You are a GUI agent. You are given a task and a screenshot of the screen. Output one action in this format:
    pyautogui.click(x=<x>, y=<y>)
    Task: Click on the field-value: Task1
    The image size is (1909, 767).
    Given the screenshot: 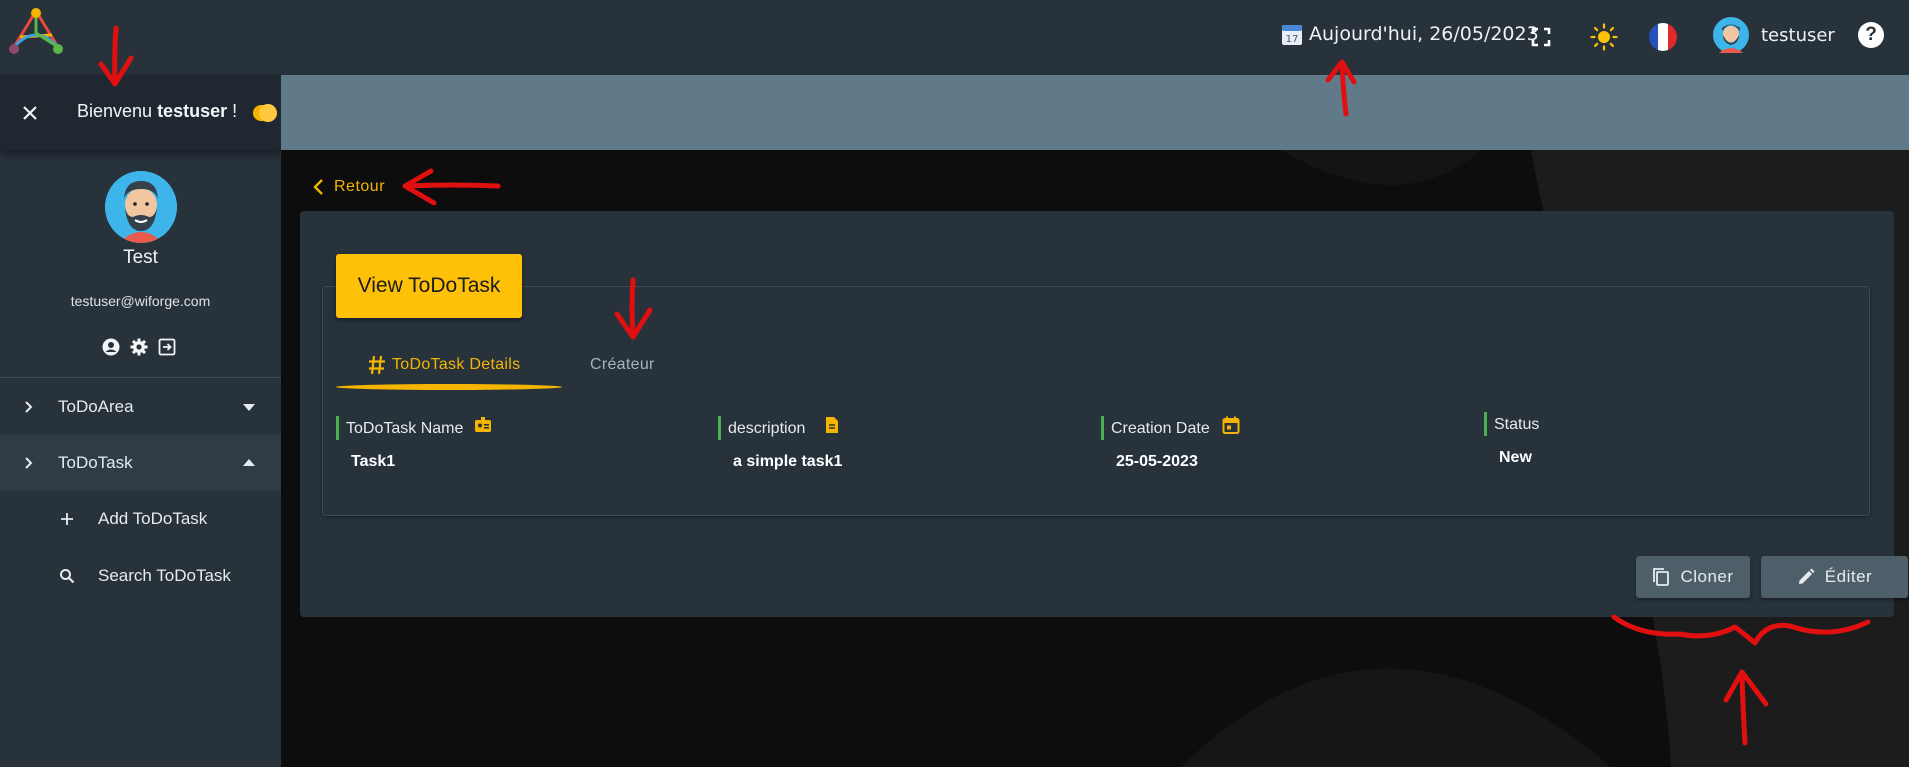 What is the action you would take?
    pyautogui.click(x=373, y=461)
    